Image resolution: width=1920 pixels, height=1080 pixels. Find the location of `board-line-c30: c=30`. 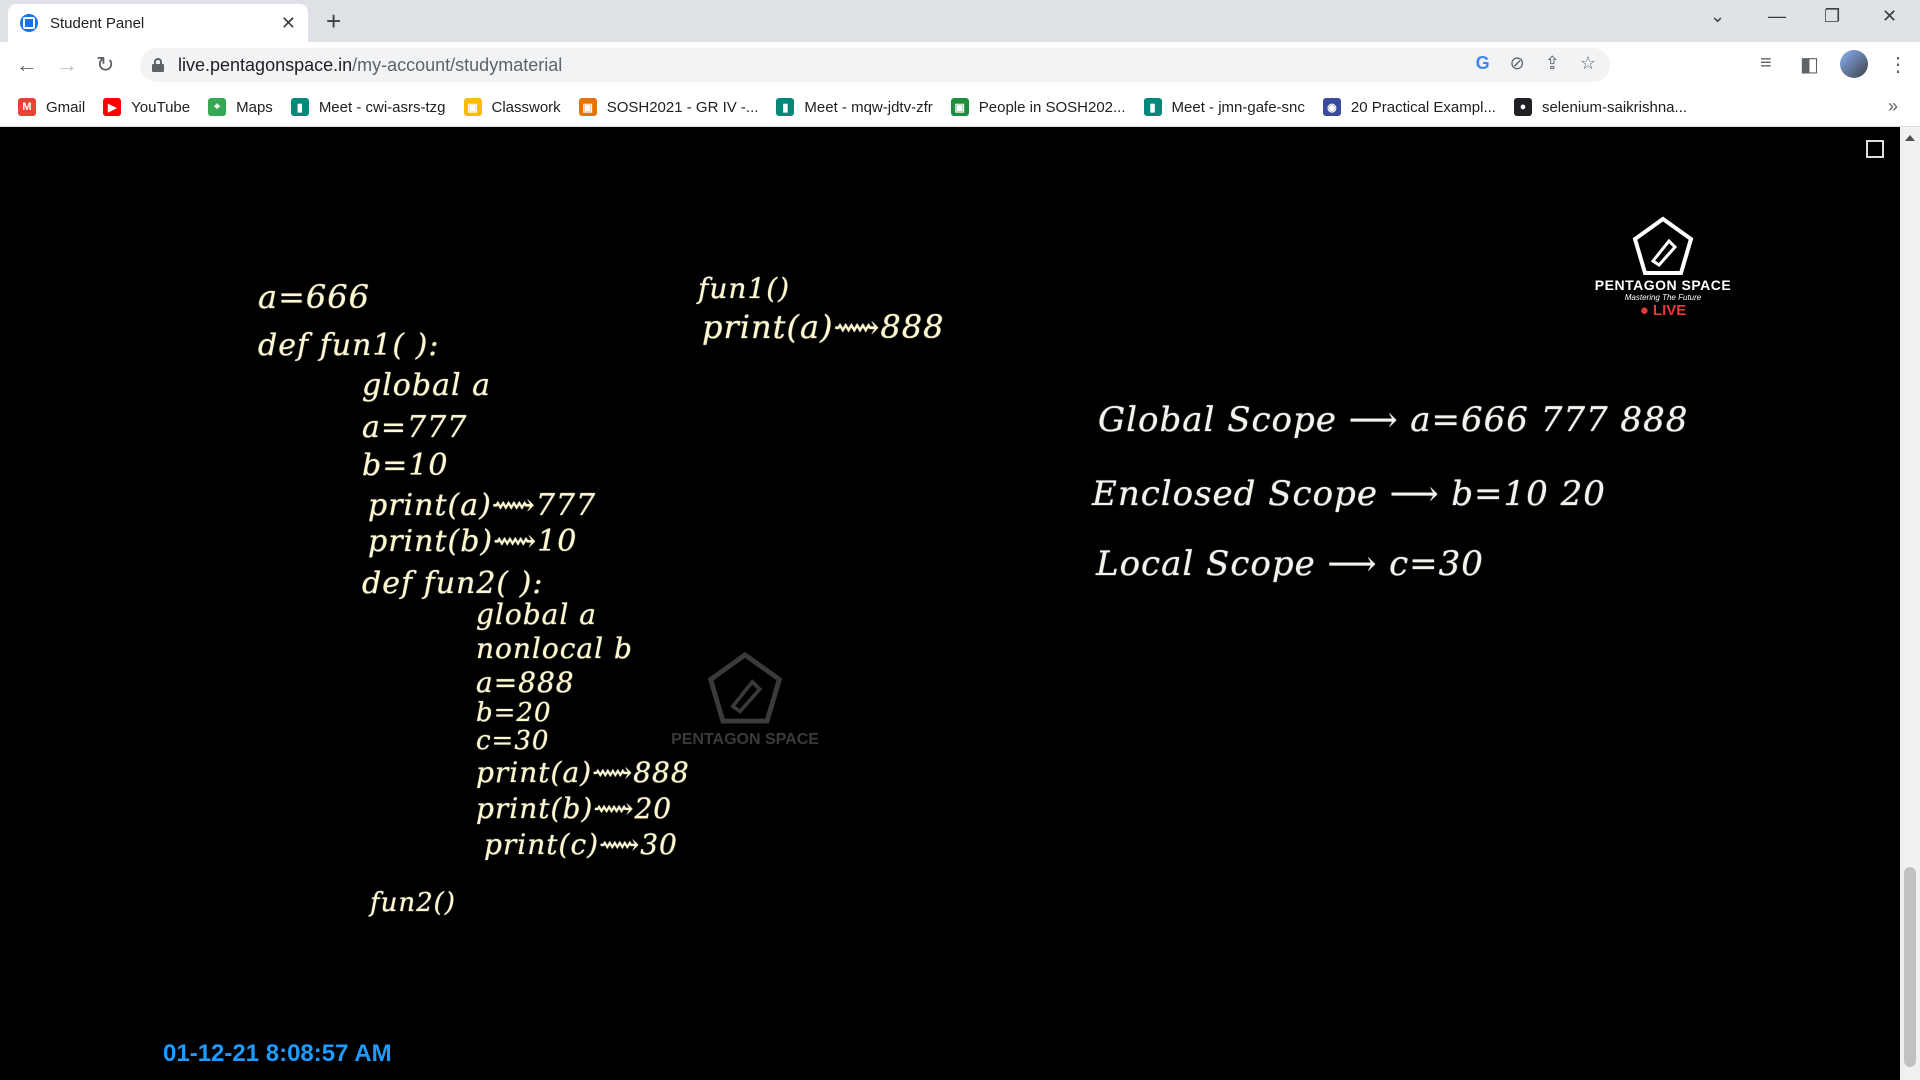

board-line-c30: c=30 is located at coordinates (513, 741).